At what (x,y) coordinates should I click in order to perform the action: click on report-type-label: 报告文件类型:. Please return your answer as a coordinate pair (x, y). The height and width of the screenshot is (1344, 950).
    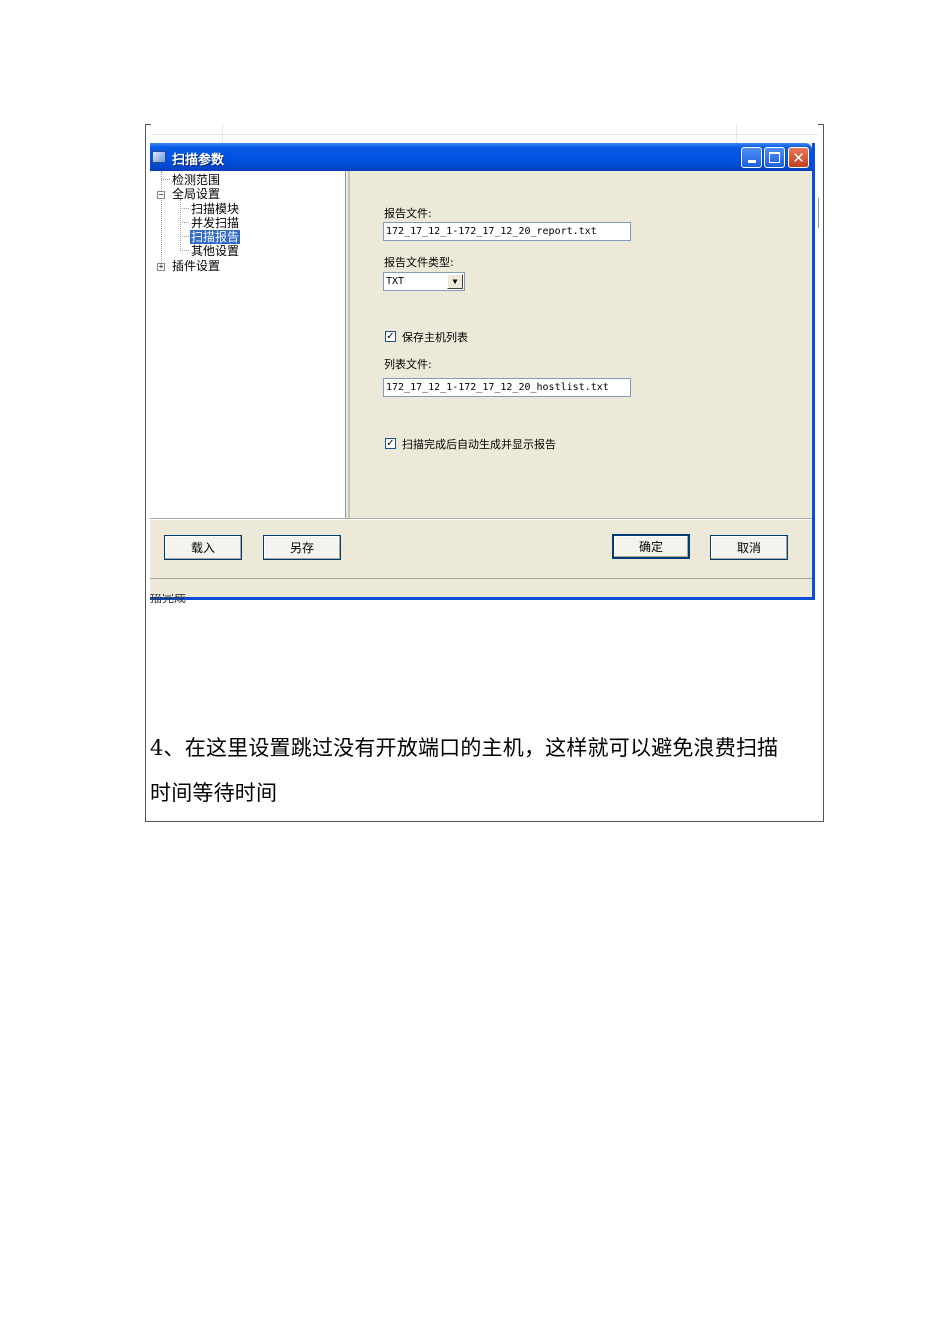
    Looking at the image, I should click on (419, 262).